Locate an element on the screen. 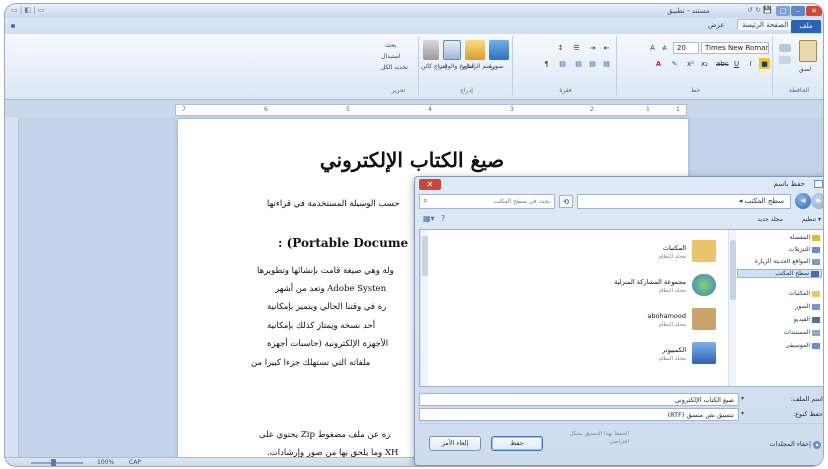 This screenshot has width=828, height=469. decrease-indent-icon: ⇤ is located at coordinates (606, 47).